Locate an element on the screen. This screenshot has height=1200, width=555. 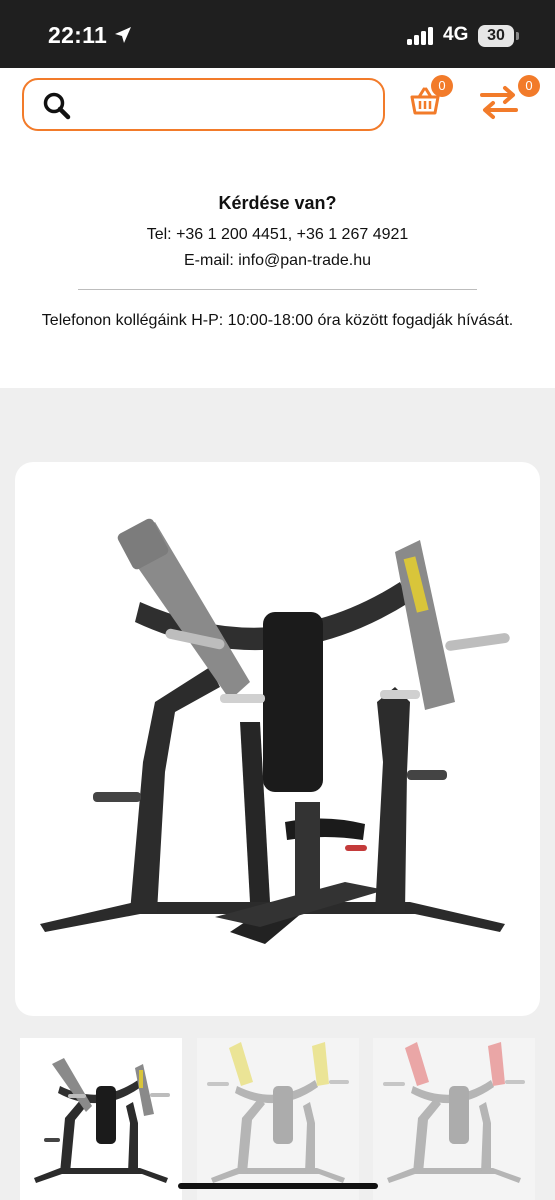
contact-email: E-mail: info@pan-trade.hu is located at coordinates (277, 260).